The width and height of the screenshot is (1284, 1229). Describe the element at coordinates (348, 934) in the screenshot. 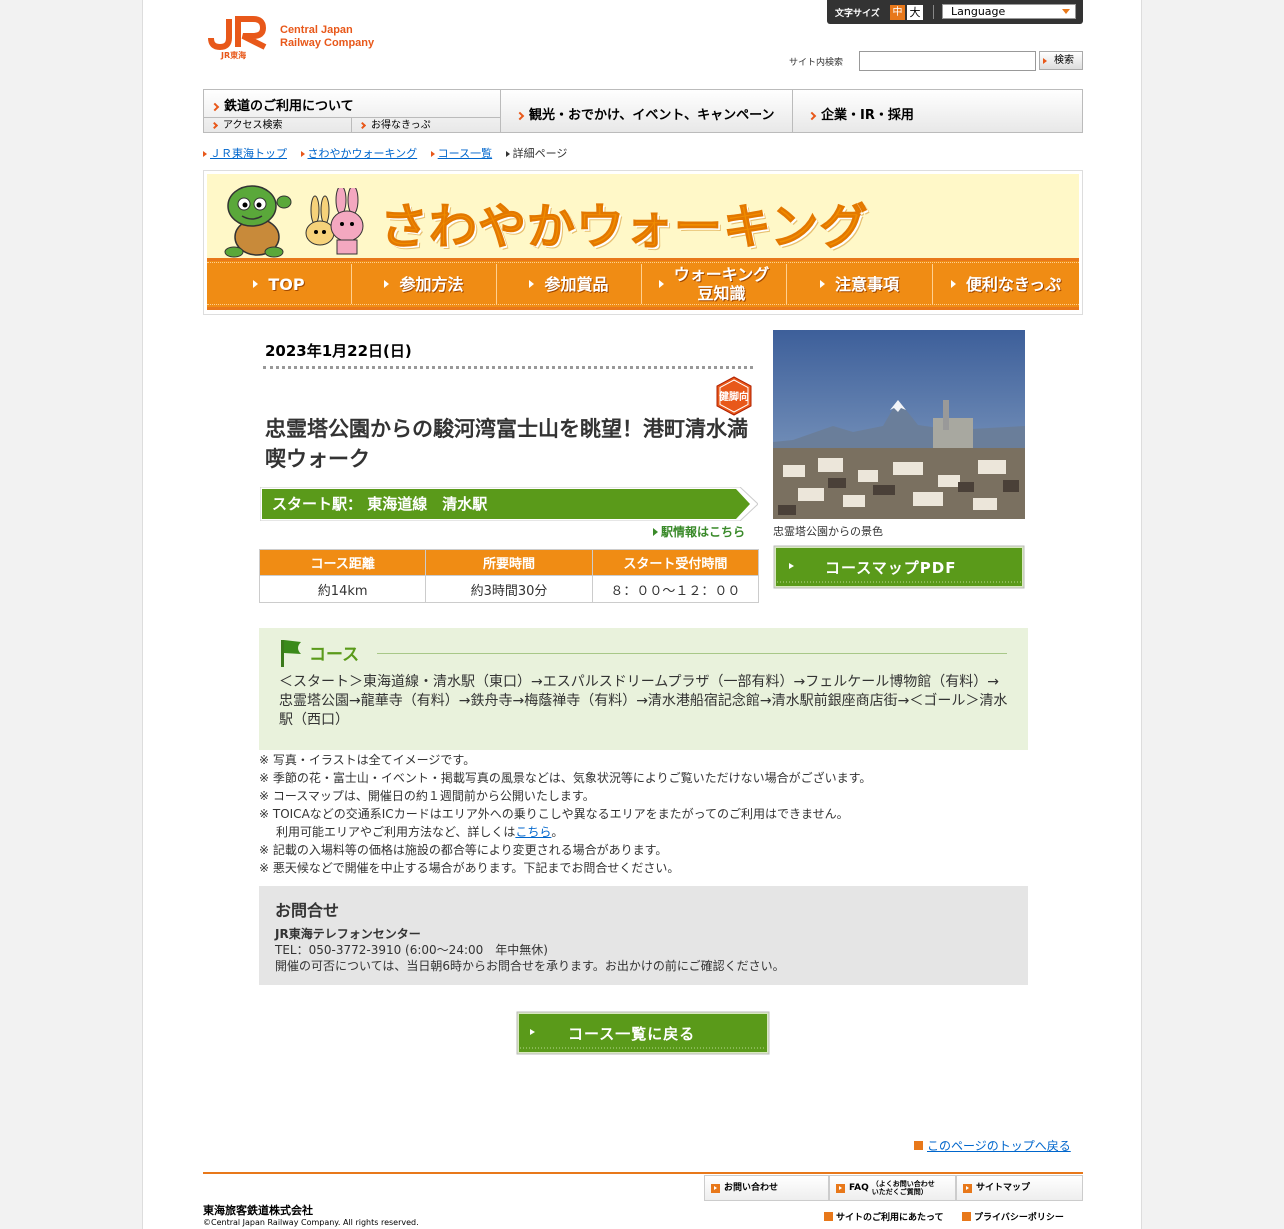

I see `contact-name: JR東海テレフォンセンター` at that location.